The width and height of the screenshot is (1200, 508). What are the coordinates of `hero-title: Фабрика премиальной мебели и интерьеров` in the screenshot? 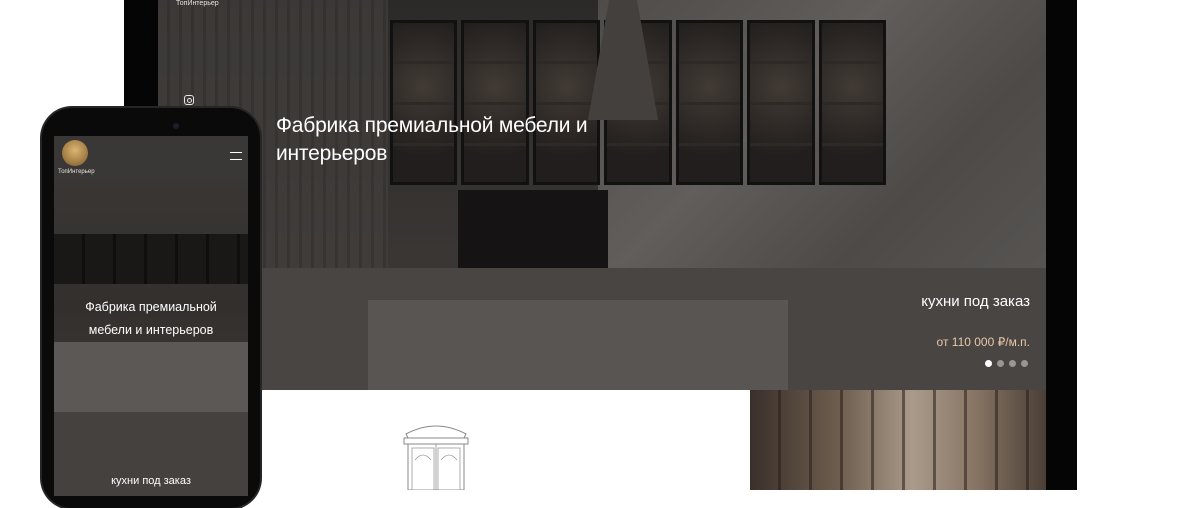 It's located at (432, 139).